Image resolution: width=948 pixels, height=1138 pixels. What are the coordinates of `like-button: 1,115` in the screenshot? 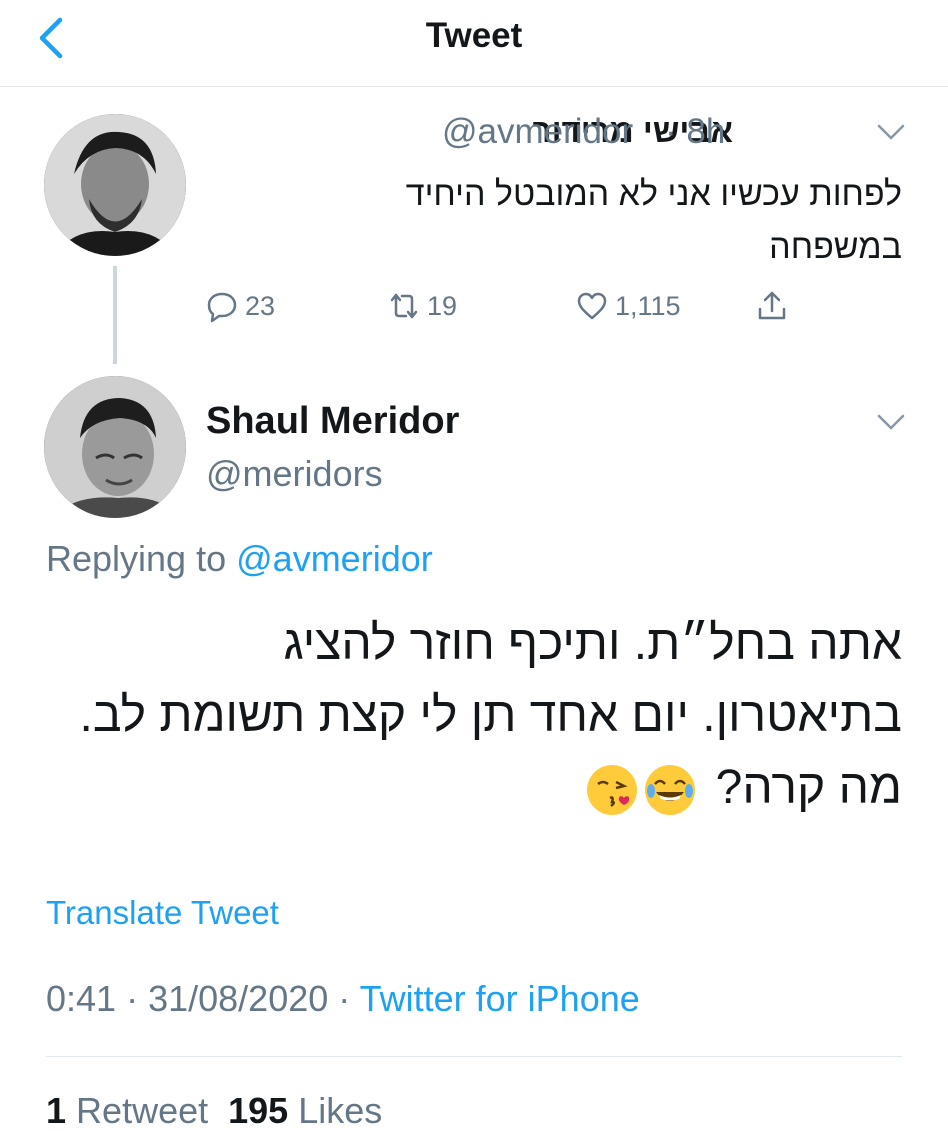 It's located at (628, 306).